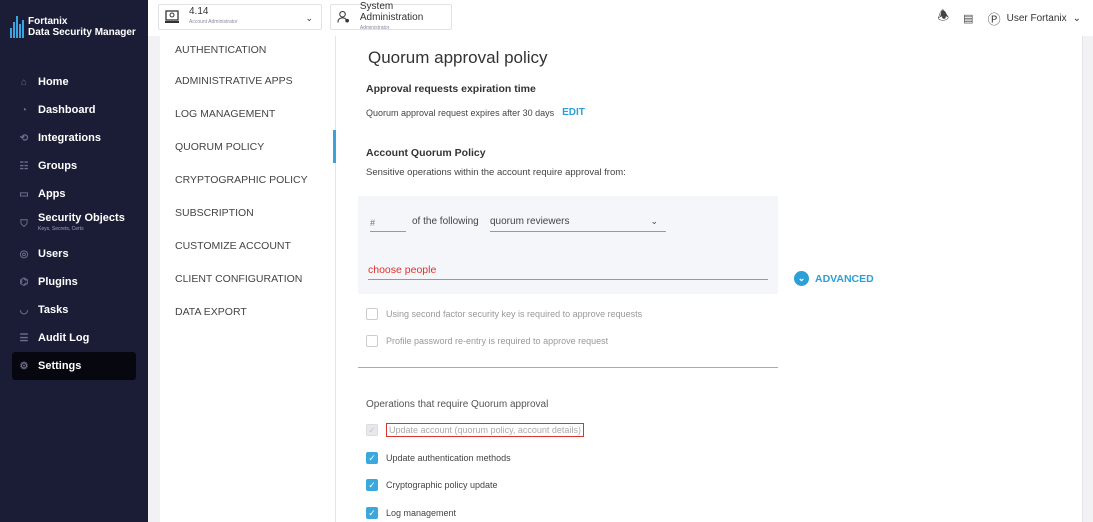  What do you see at coordinates (172, 16) in the screenshot?
I see `account-icon` at bounding box center [172, 16].